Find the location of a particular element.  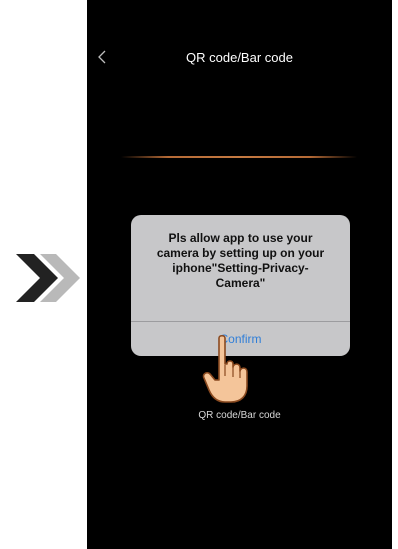

double-chevron-right-icon is located at coordinates (46, 278).